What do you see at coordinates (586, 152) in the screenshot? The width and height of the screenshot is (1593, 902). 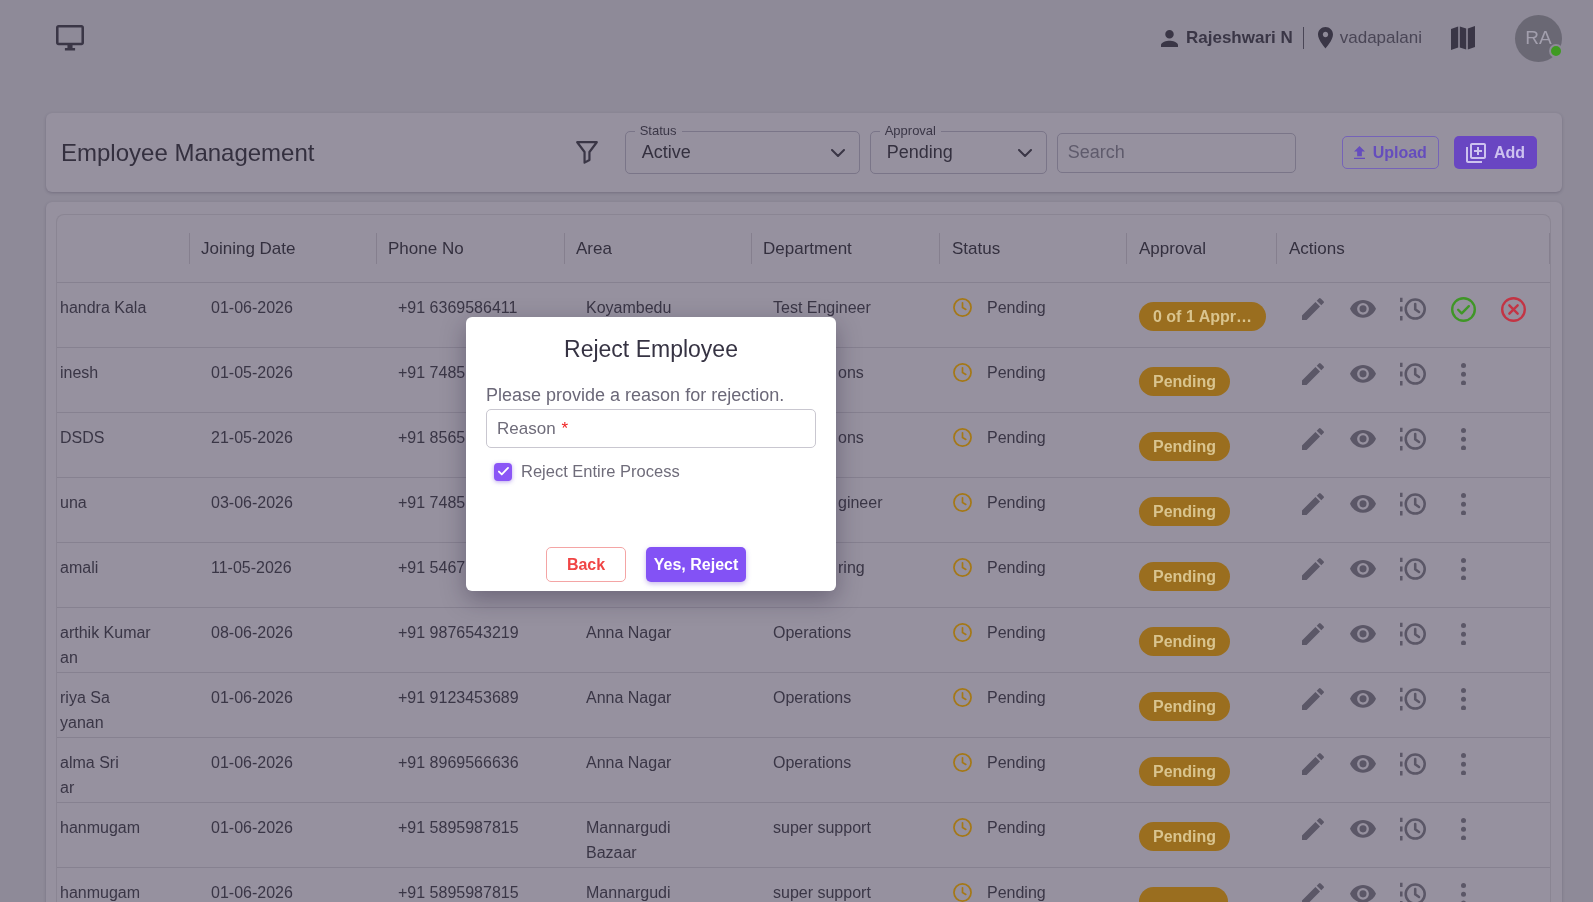 I see `filter-icon` at bounding box center [586, 152].